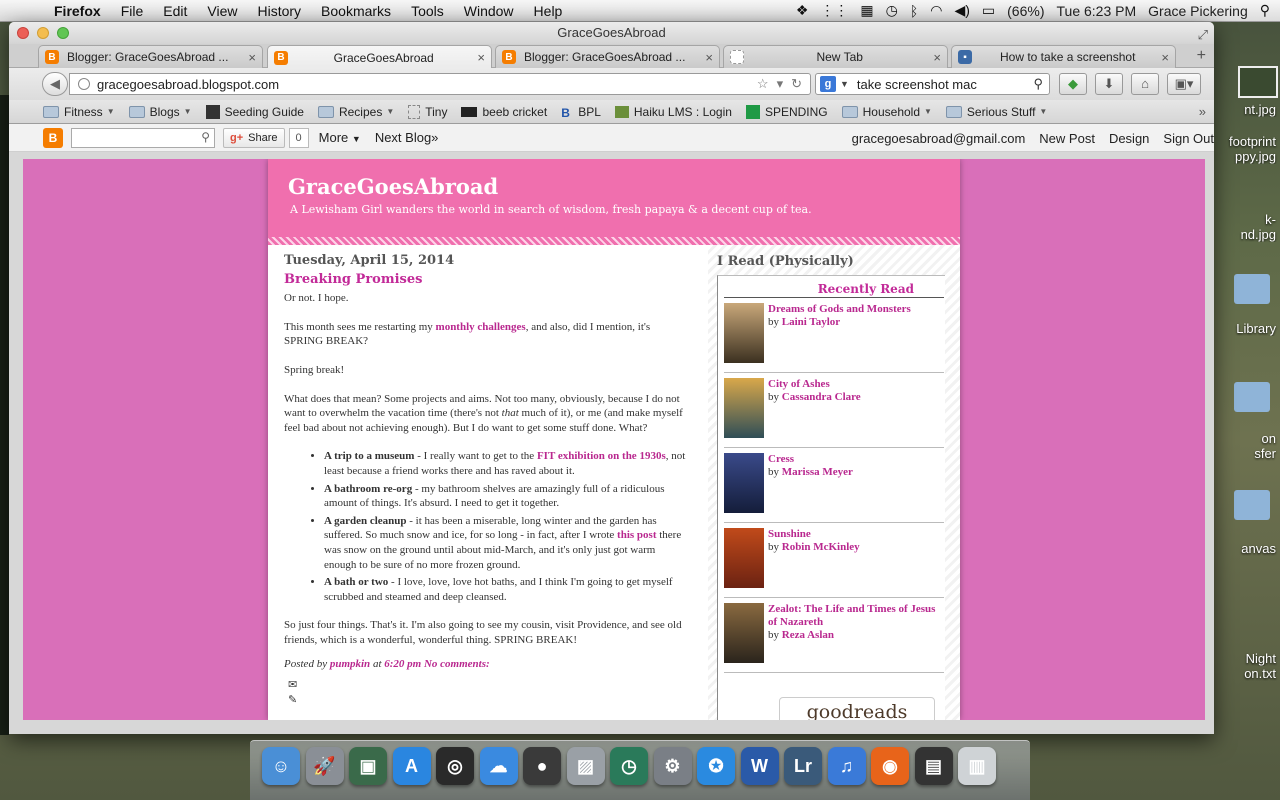  I want to click on bluetooth-icon: ᛒ, so click(914, 11).